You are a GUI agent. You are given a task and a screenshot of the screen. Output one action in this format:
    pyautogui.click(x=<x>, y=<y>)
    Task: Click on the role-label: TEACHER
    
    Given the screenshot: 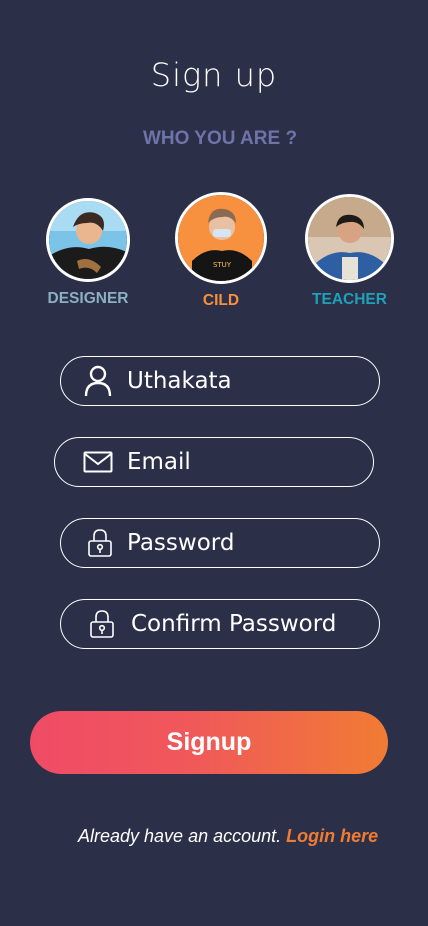 What is the action you would take?
    pyautogui.click(x=349, y=299)
    